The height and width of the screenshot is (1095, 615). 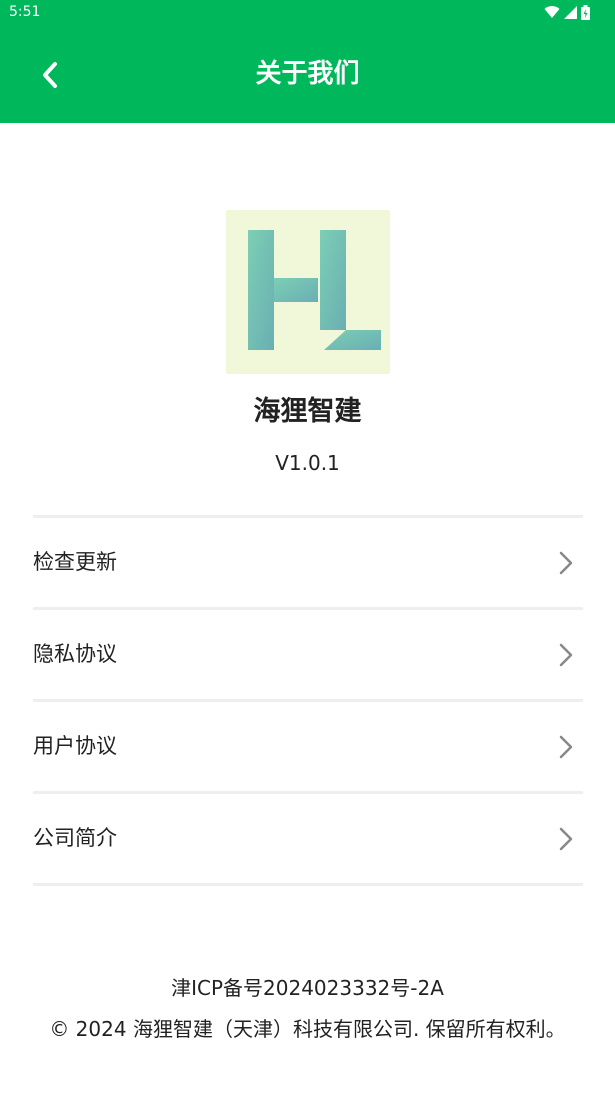 I want to click on menu-item-label: 隐私协议, so click(x=75, y=654).